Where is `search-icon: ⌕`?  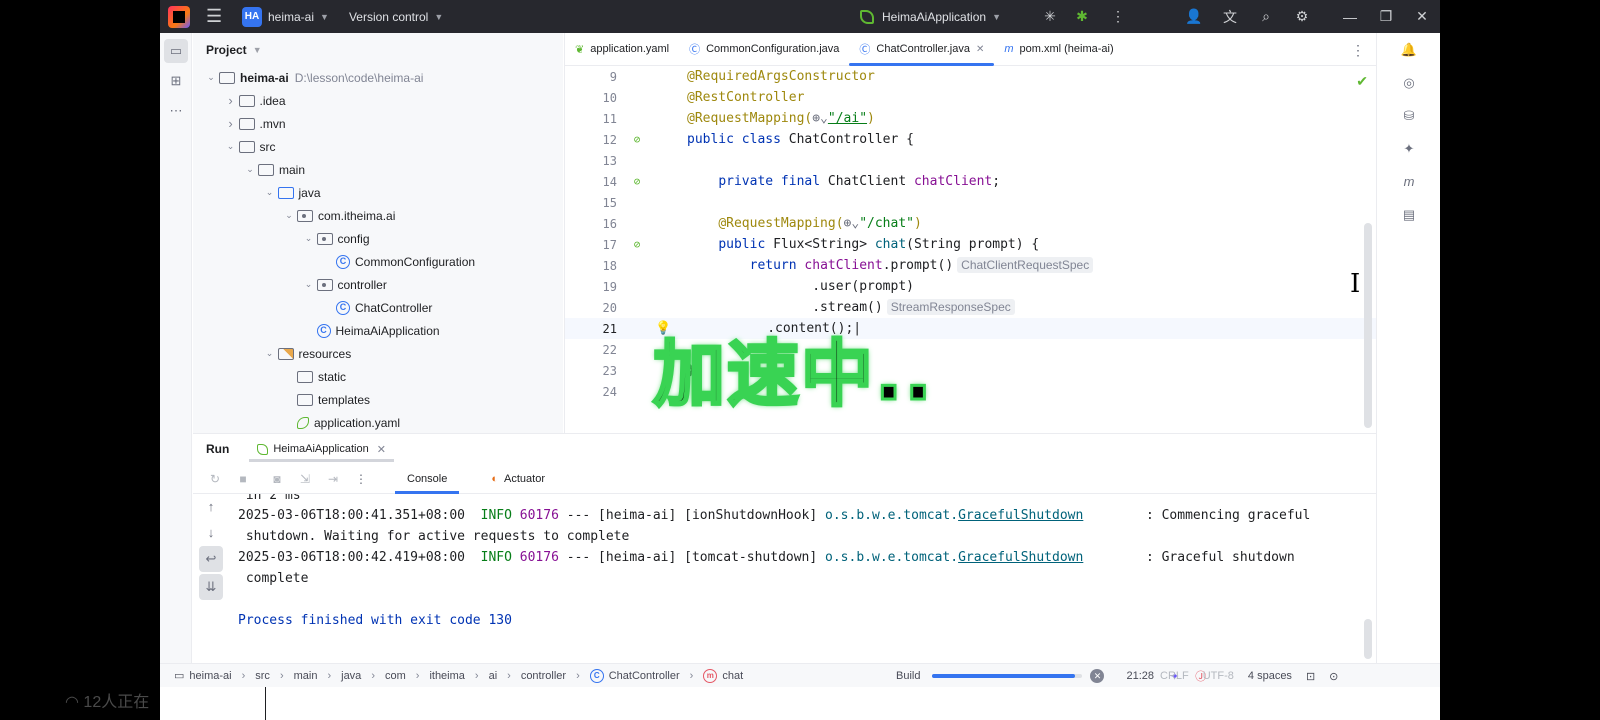 search-icon: ⌕ is located at coordinates (1266, 16).